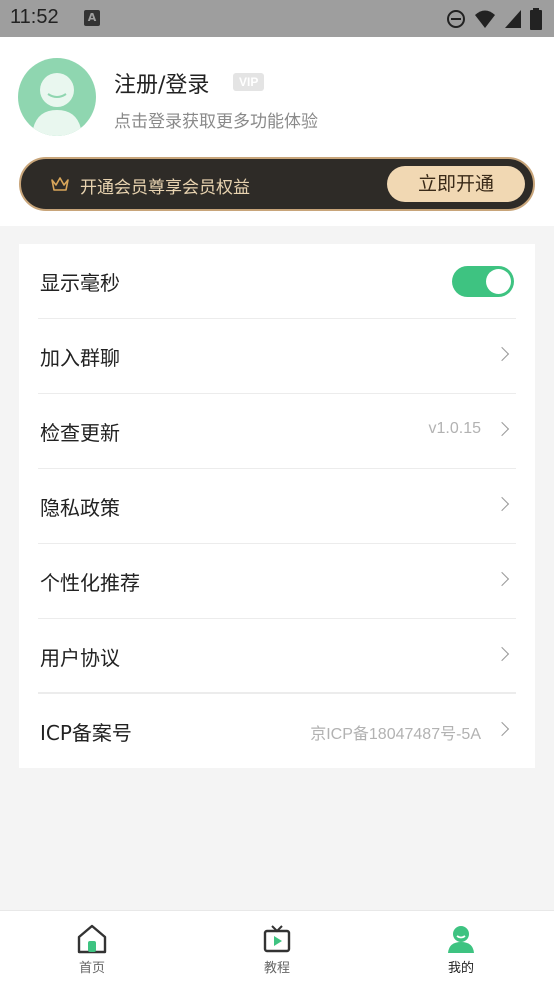 The image size is (554, 984). What do you see at coordinates (277, 184) in the screenshot?
I see `vip-banner: 开通会员尊享会员权益 立即开通` at bounding box center [277, 184].